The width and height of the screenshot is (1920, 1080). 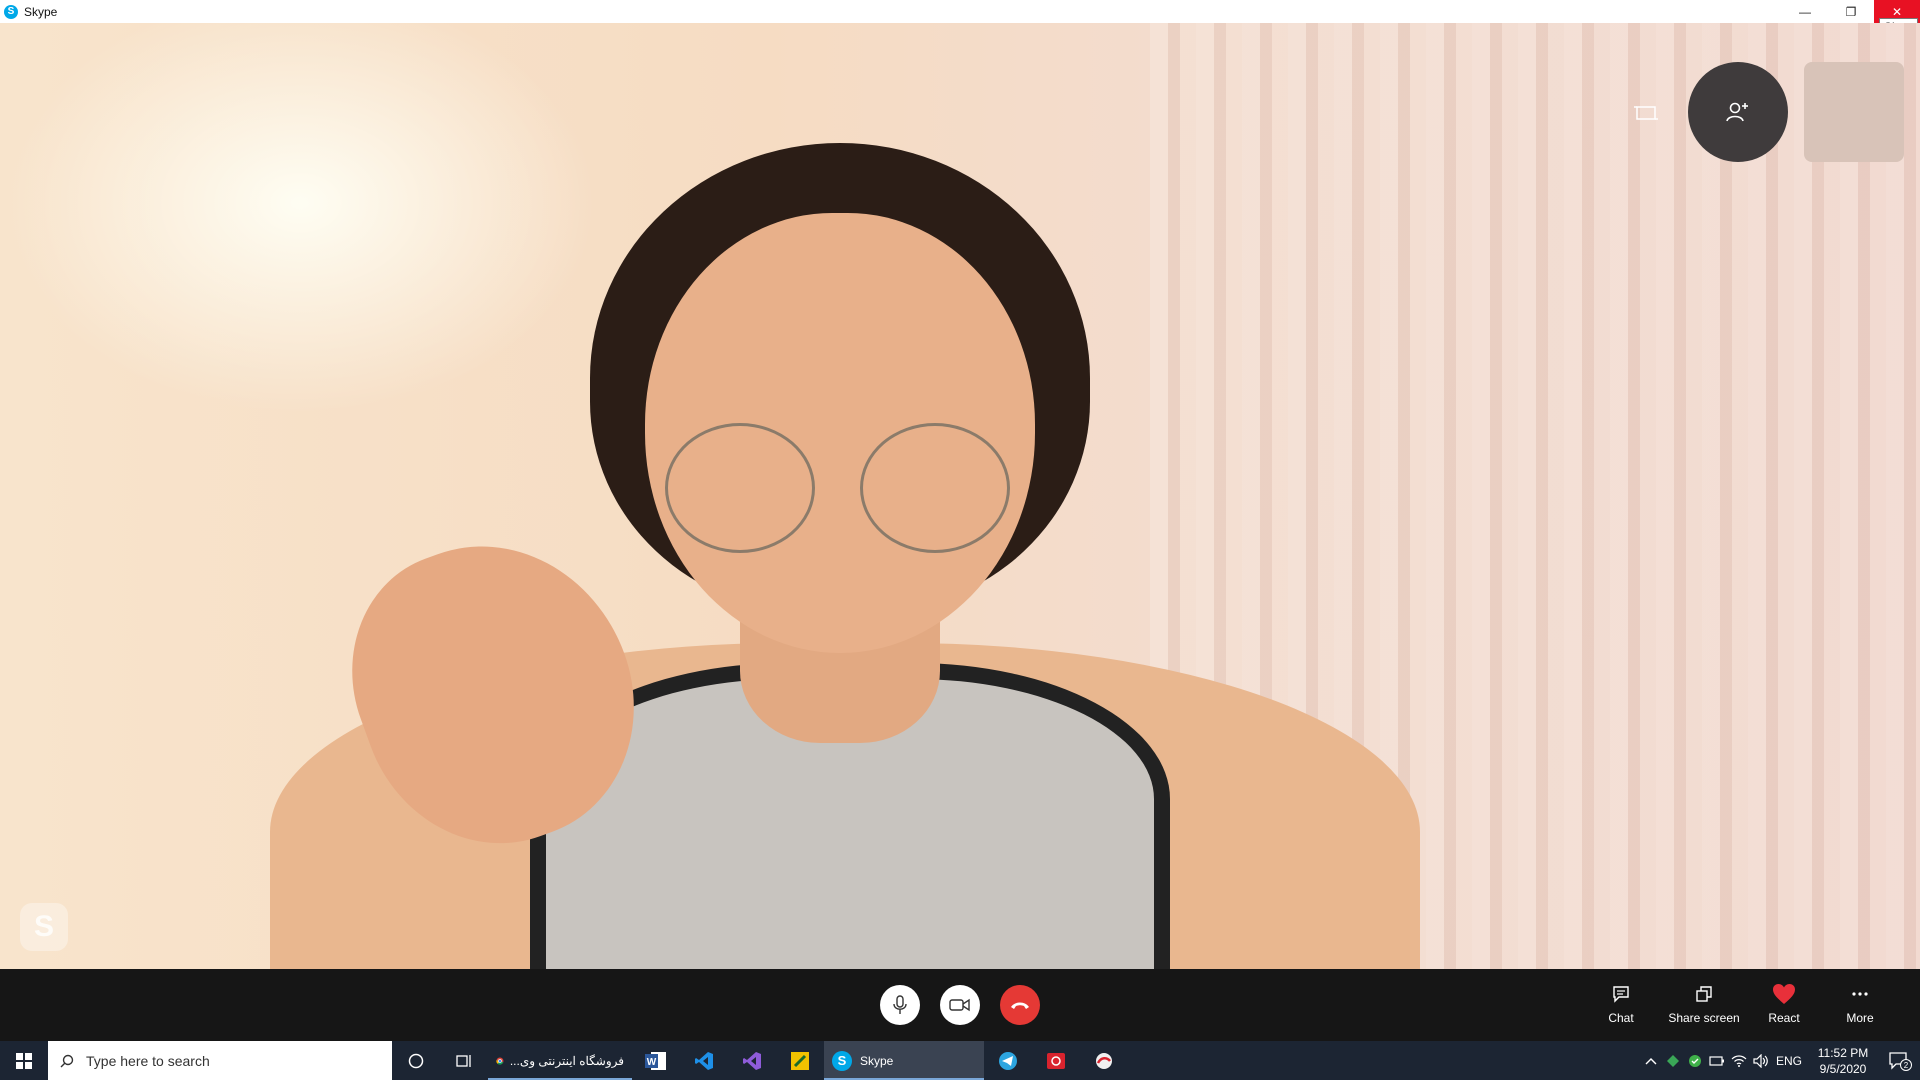 I want to click on taskbar-app-misc, so click(x=1104, y=1060).